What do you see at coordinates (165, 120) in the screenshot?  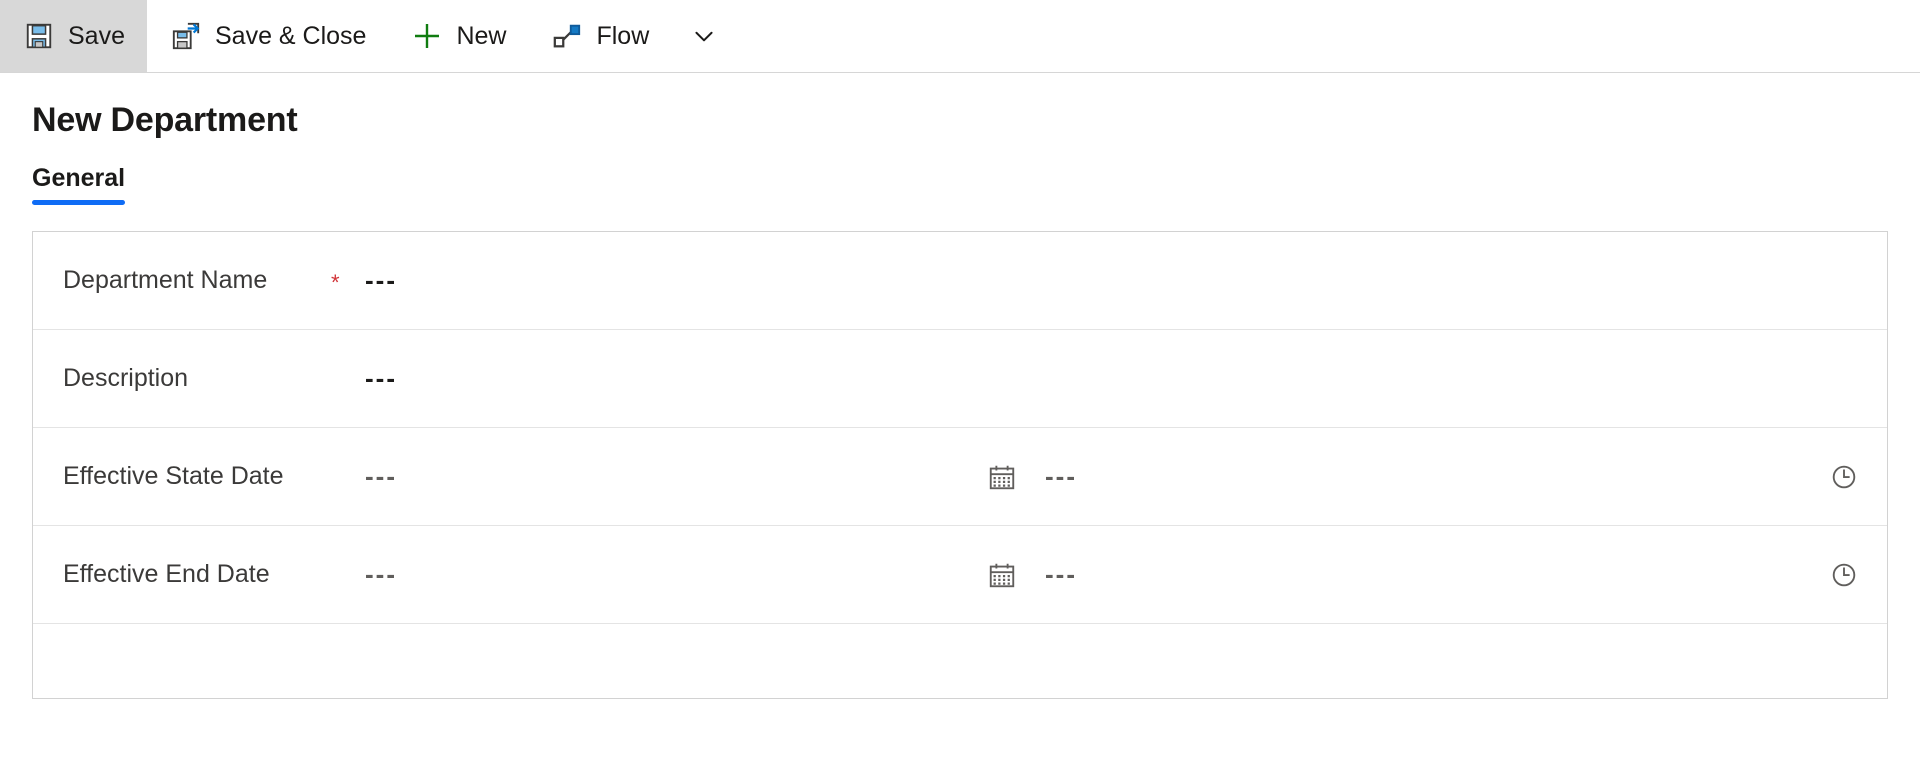 I see `page-title: New Department` at bounding box center [165, 120].